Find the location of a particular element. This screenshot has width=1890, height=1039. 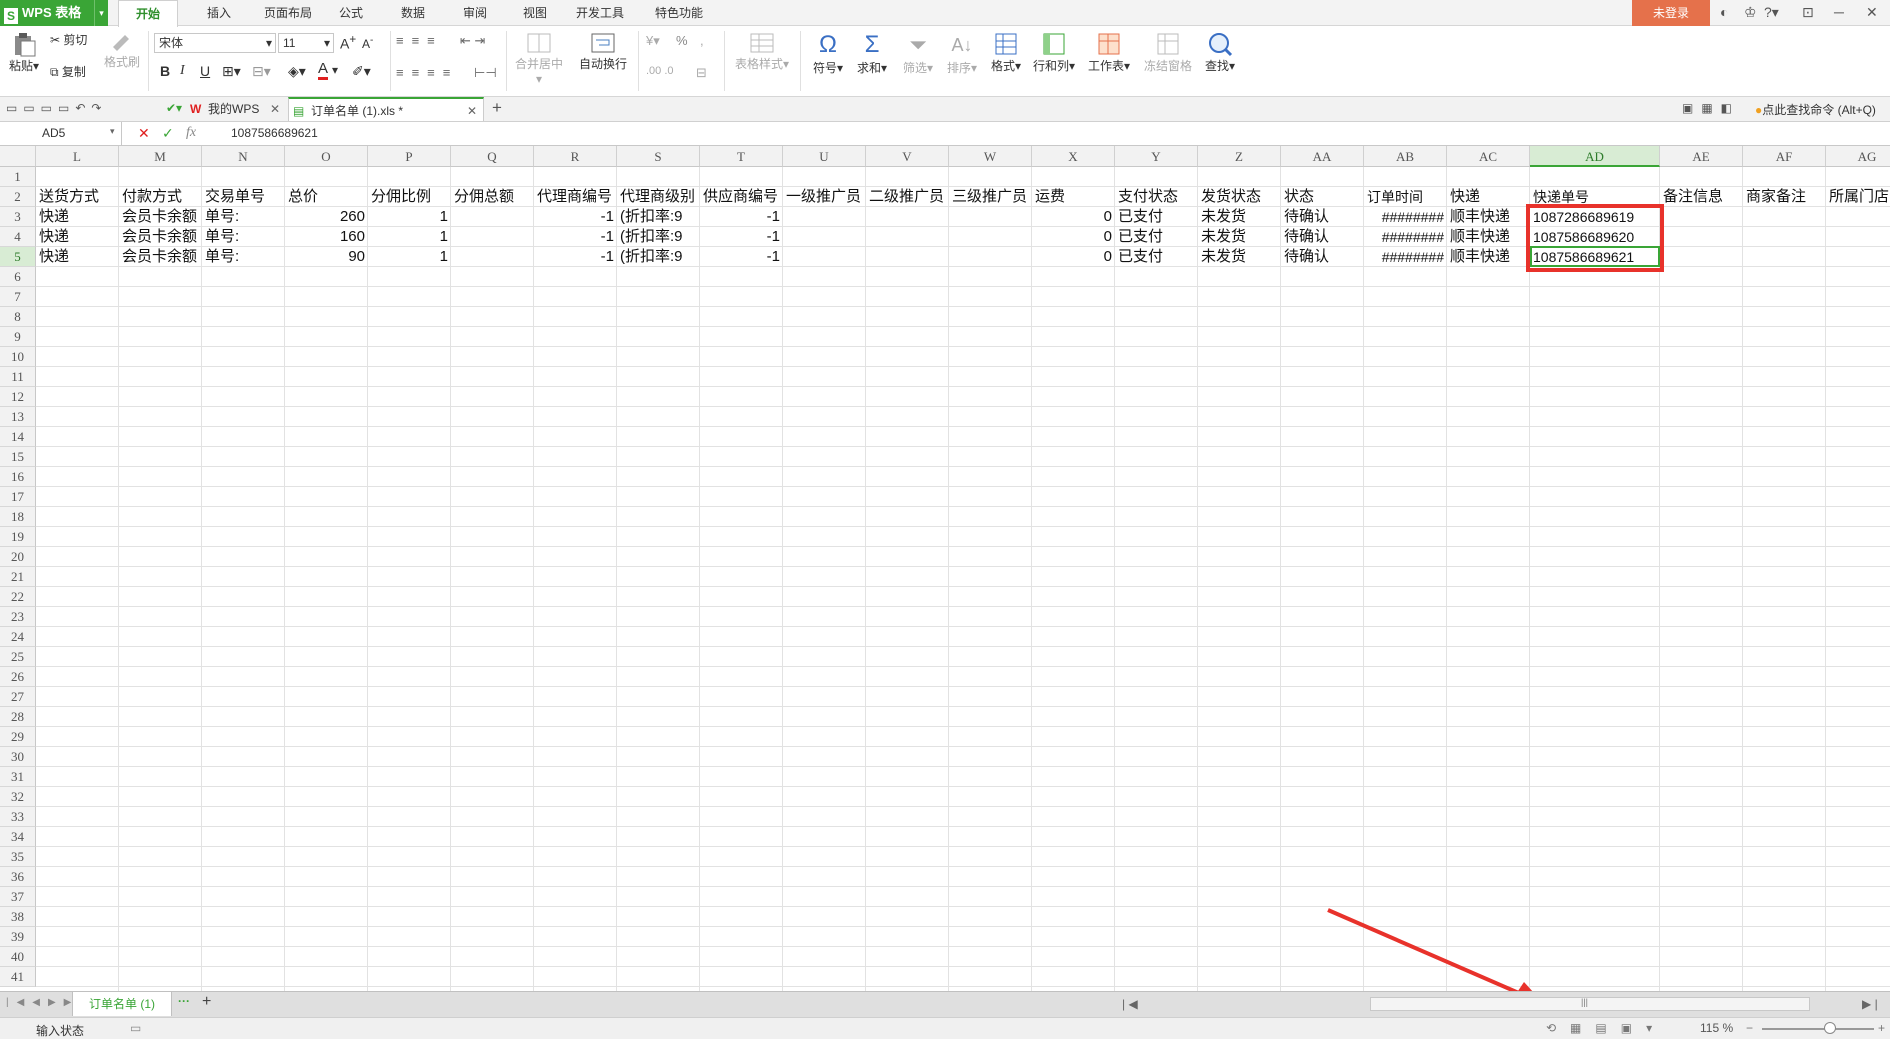

macro-icon: ▭ is located at coordinates (135, 1028).